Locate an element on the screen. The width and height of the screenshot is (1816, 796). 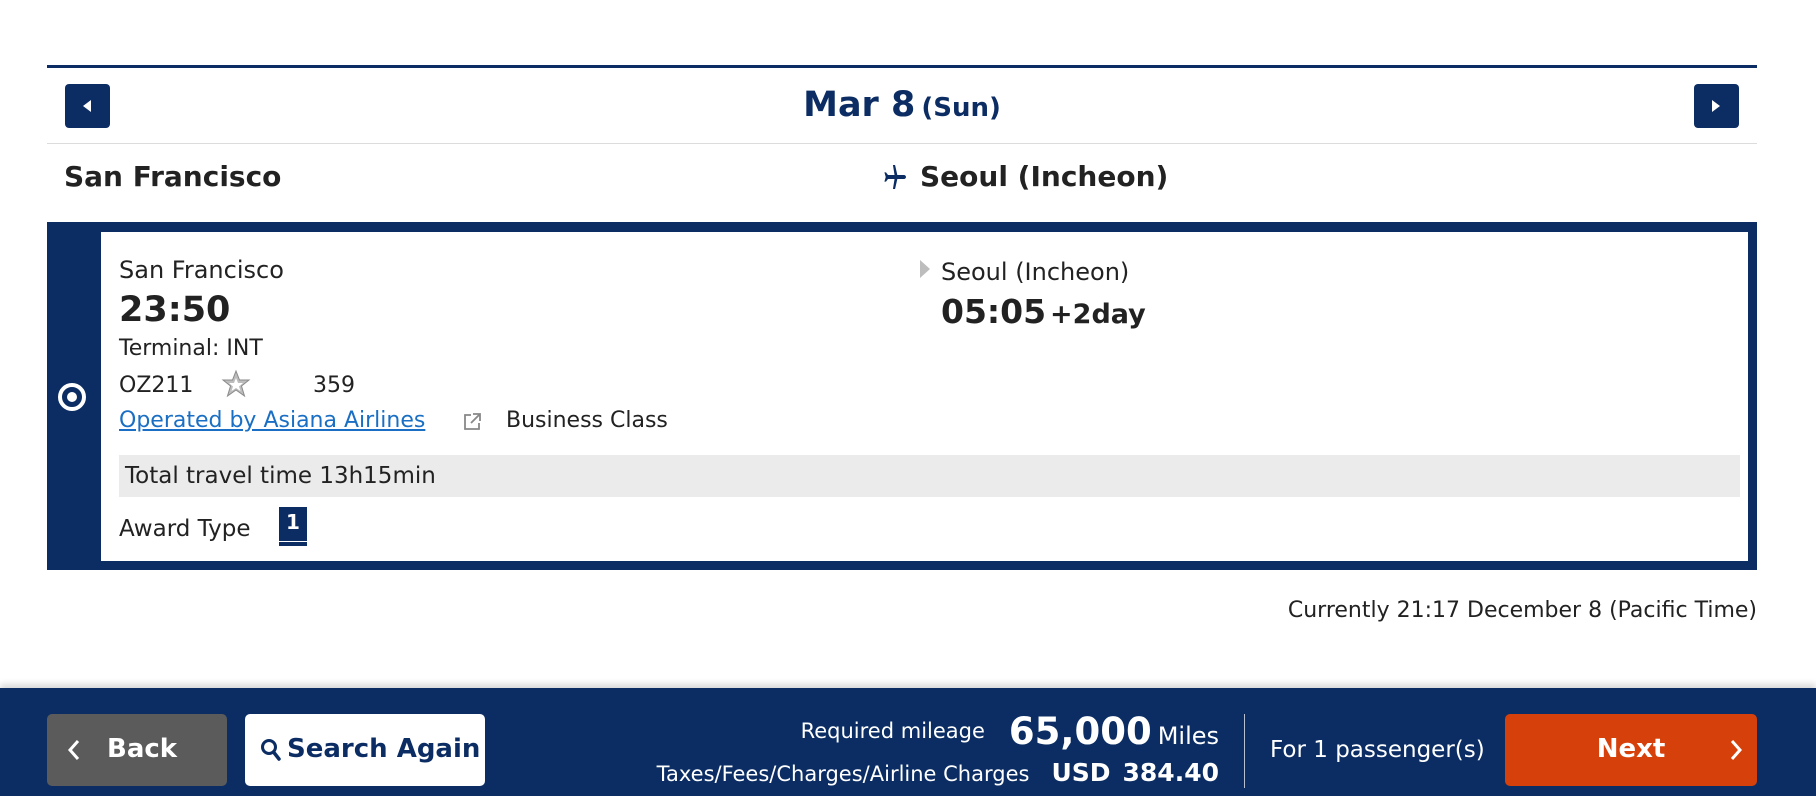
flight-number: OZ211 is located at coordinates (156, 385).